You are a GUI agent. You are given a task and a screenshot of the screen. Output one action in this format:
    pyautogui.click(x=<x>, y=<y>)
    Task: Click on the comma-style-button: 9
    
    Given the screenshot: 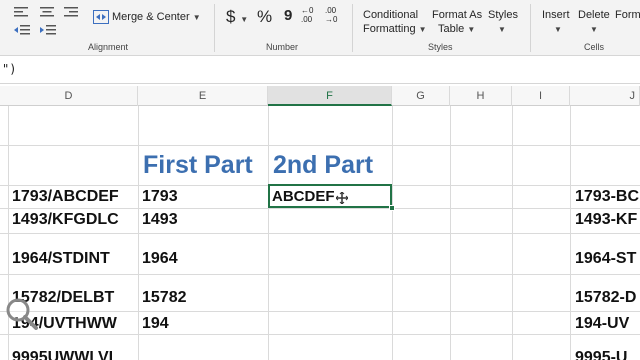 What is the action you would take?
    pyautogui.click(x=288, y=15)
    